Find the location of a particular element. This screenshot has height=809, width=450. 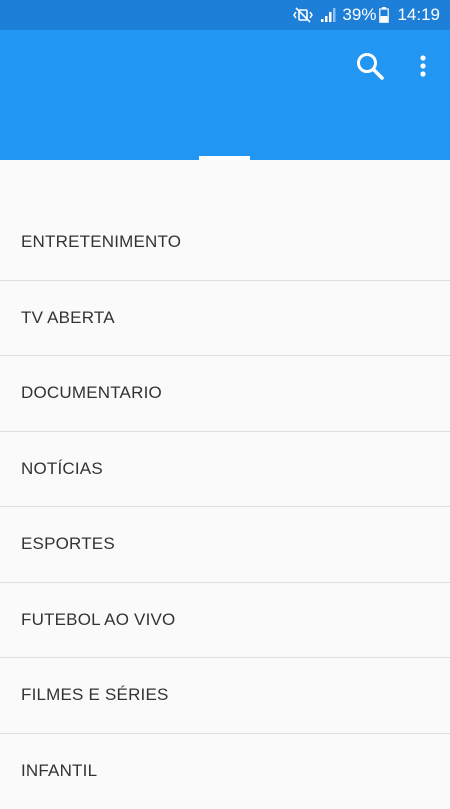

more-vert-icon is located at coordinates (423, 66).